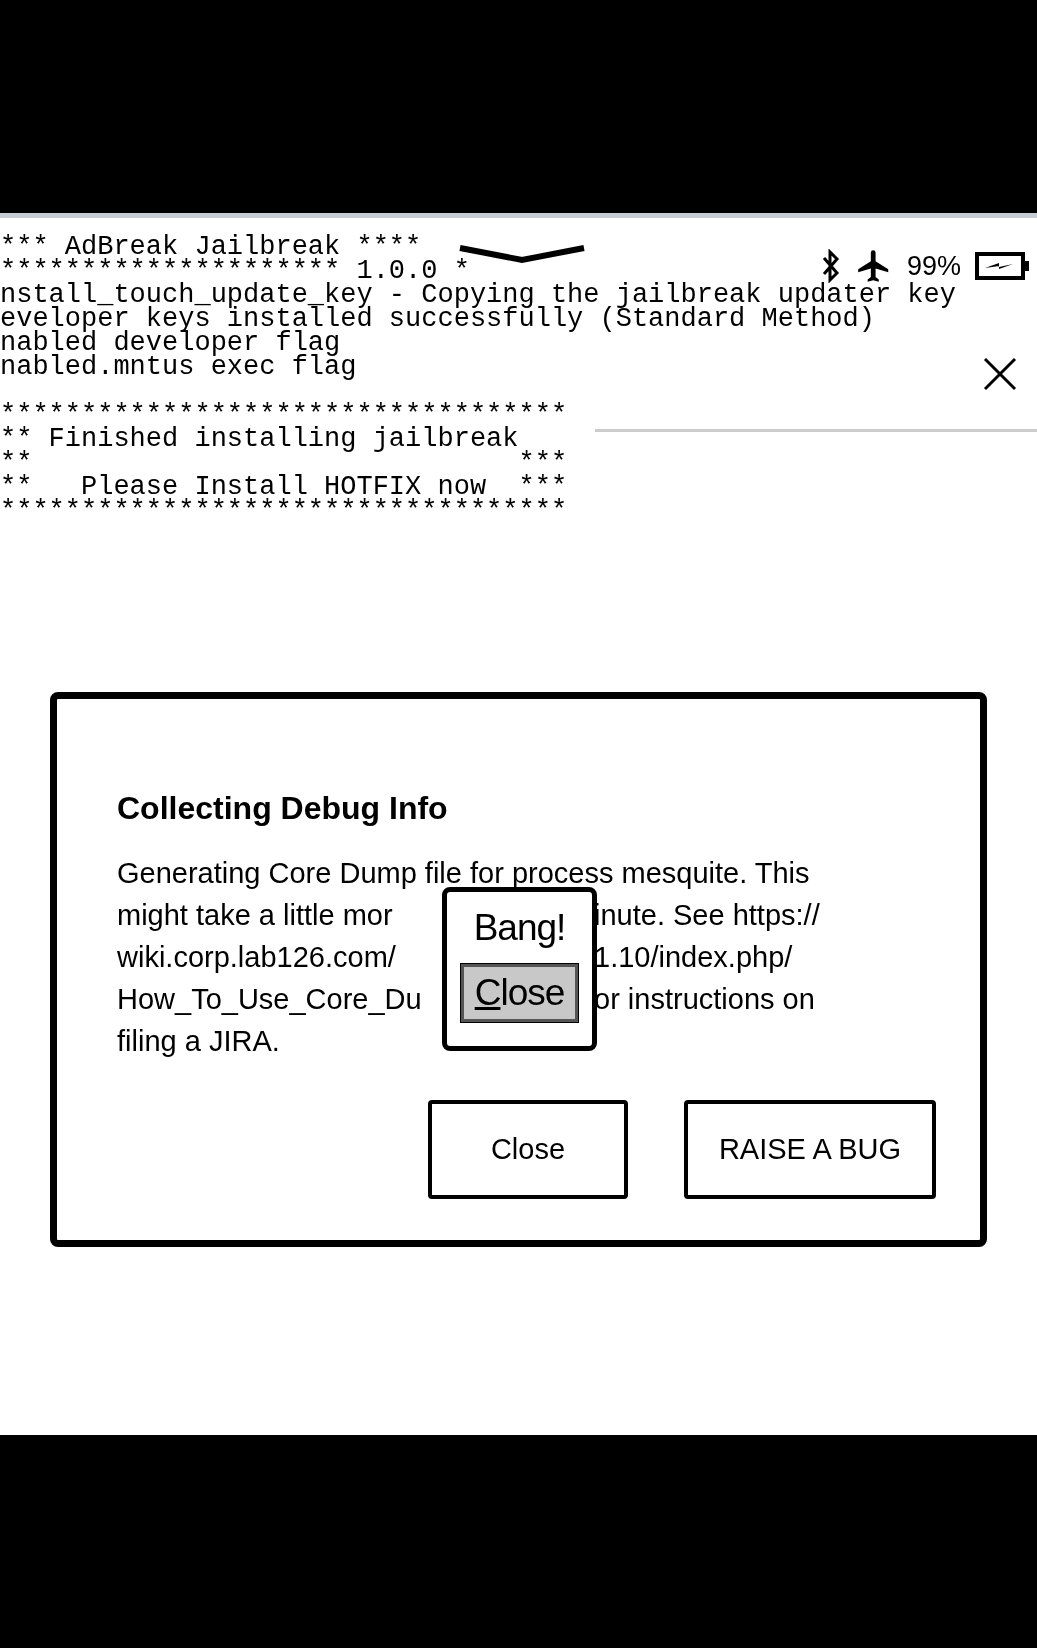  Describe the element at coordinates (1000, 374) in the screenshot. I see `close-icon` at that location.